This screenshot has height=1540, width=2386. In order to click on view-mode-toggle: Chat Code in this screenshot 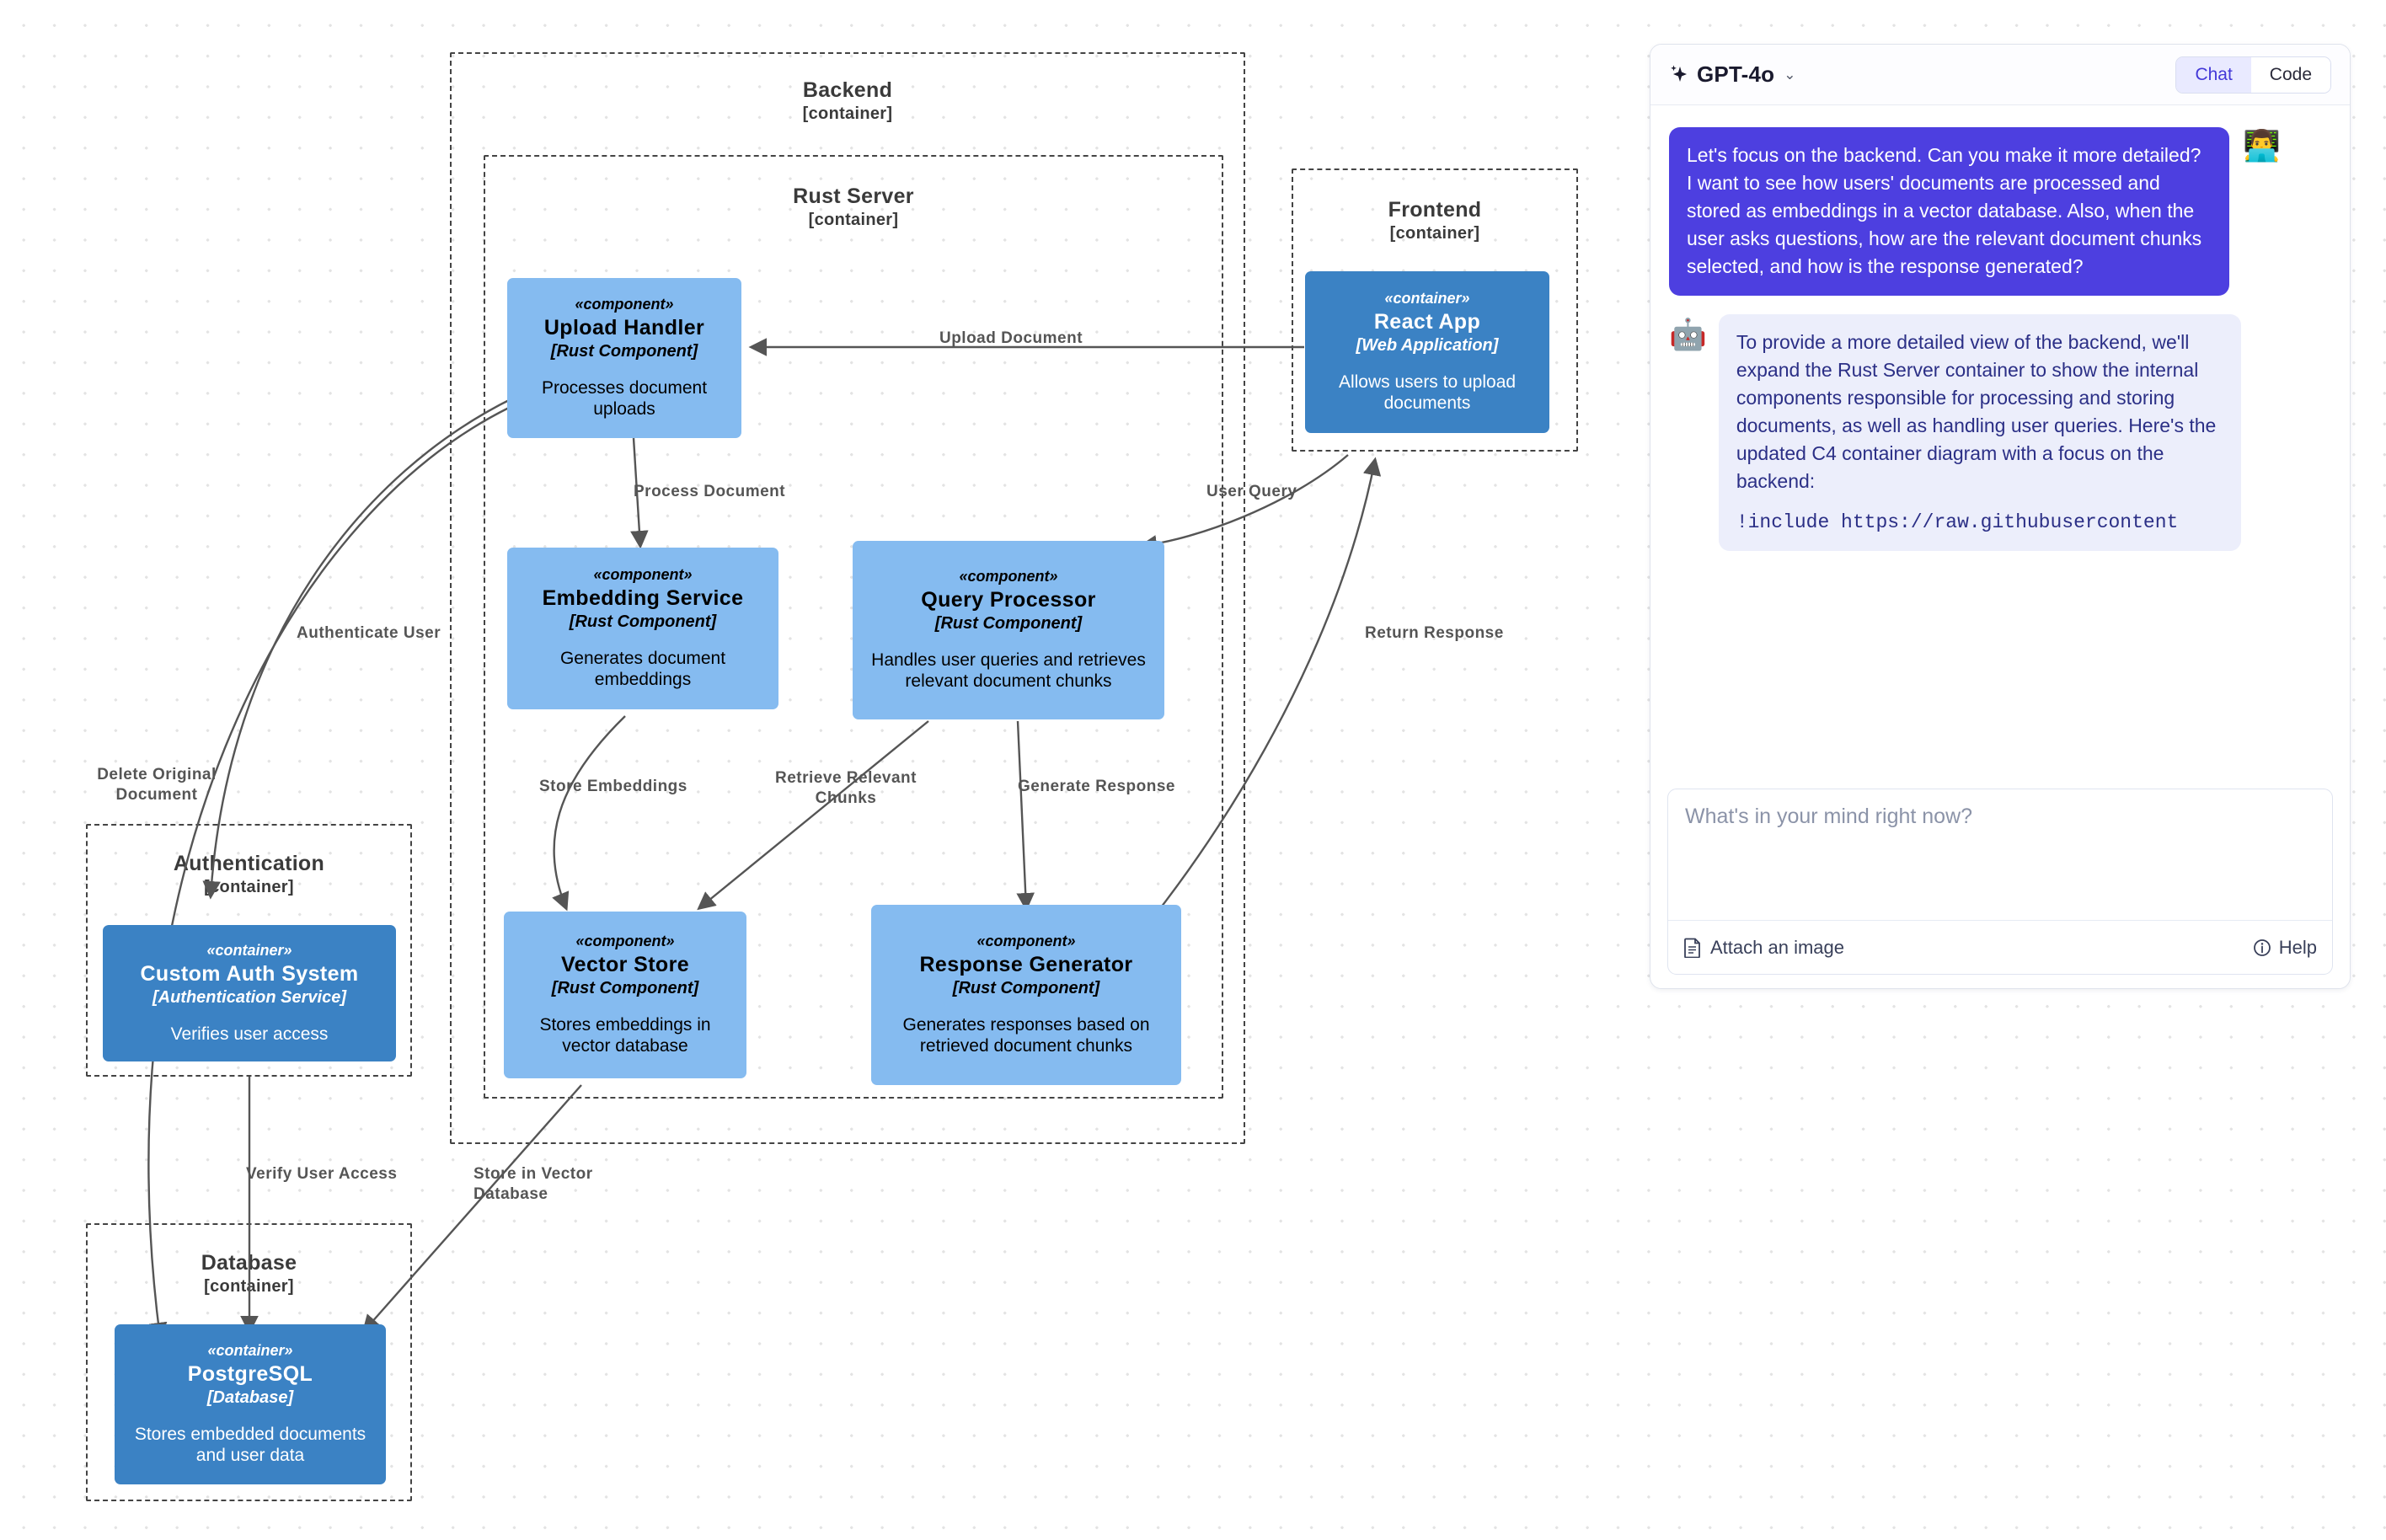, I will do `click(2253, 75)`.